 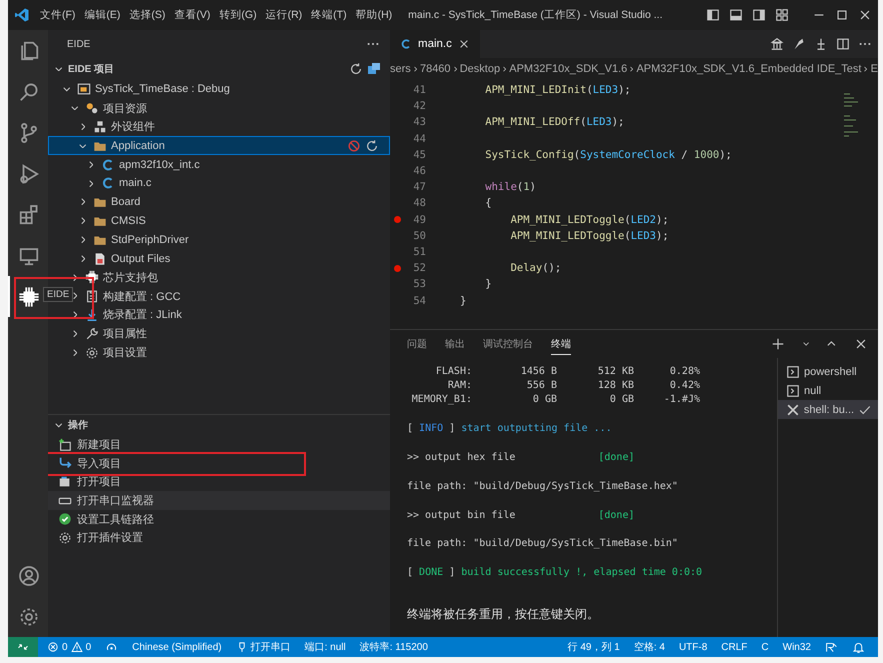 What do you see at coordinates (538, 371) in the screenshot?
I see `memory-used: 1456 B` at bounding box center [538, 371].